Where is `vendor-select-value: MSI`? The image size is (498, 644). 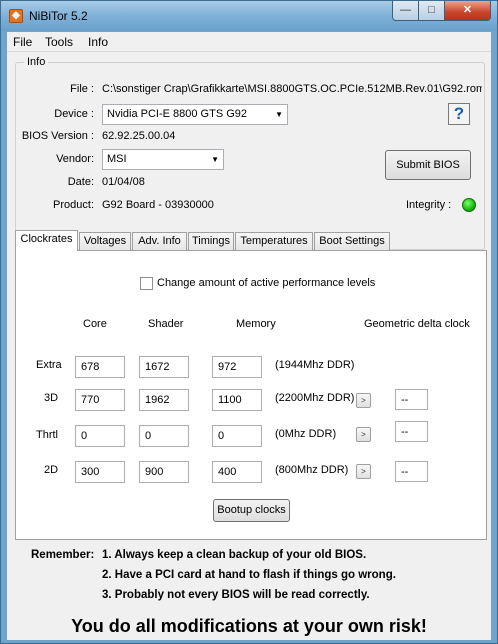 vendor-select-value: MSI is located at coordinates (117, 159).